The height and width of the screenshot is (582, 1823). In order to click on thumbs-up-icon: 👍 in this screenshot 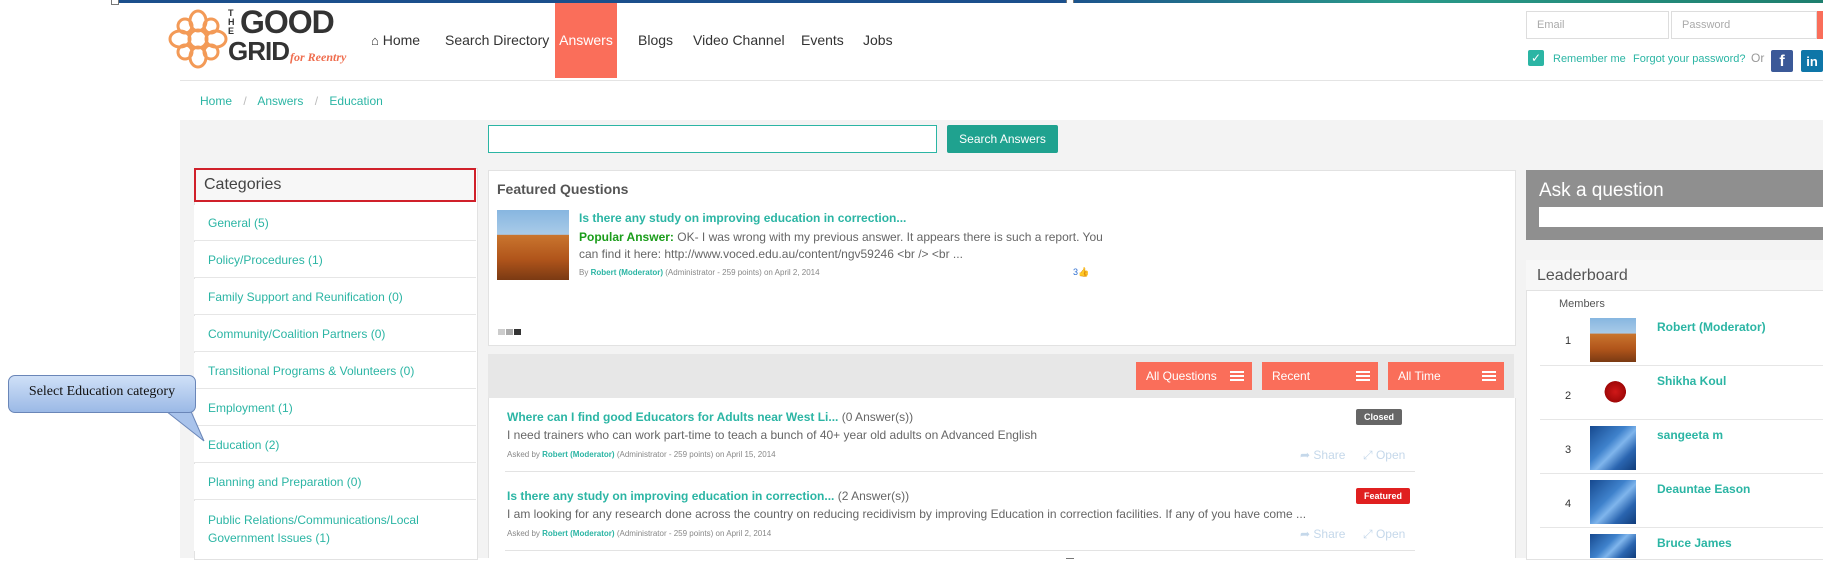, I will do `click(1084, 272)`.